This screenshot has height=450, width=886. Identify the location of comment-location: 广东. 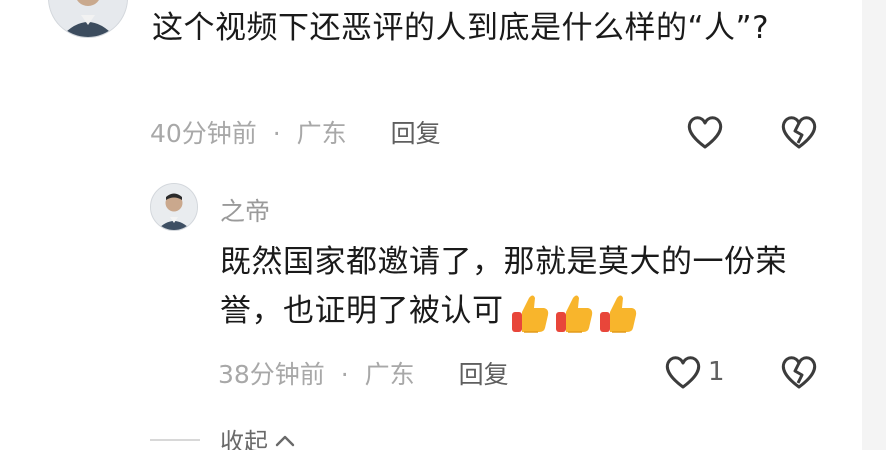
(321, 133).